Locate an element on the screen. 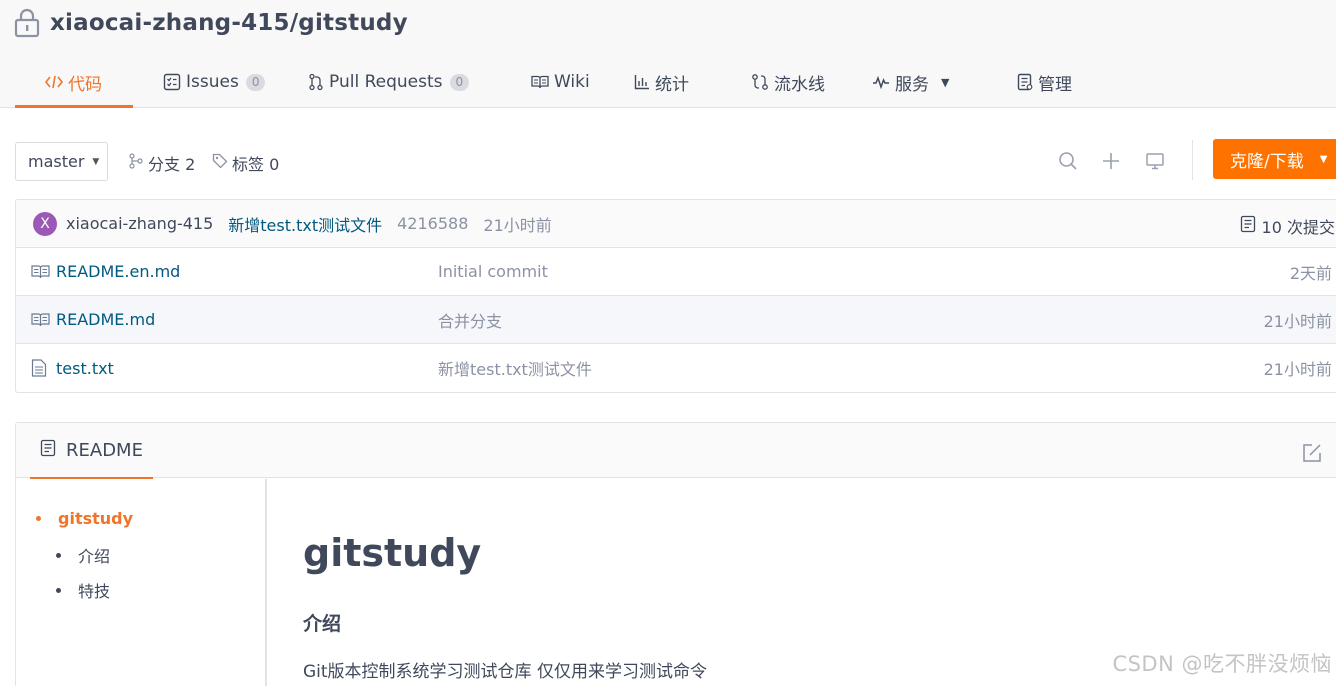  tab-stats: 统计 is located at coordinates (679, 82).